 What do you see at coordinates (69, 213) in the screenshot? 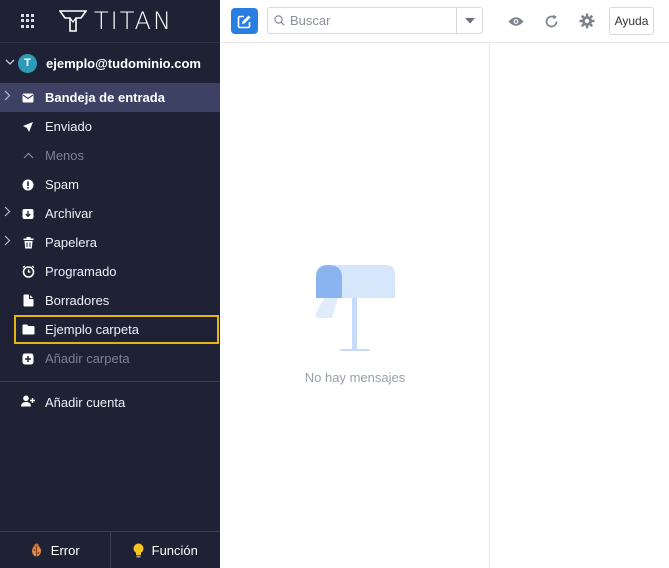
I see `folder-label: Archivar` at bounding box center [69, 213].